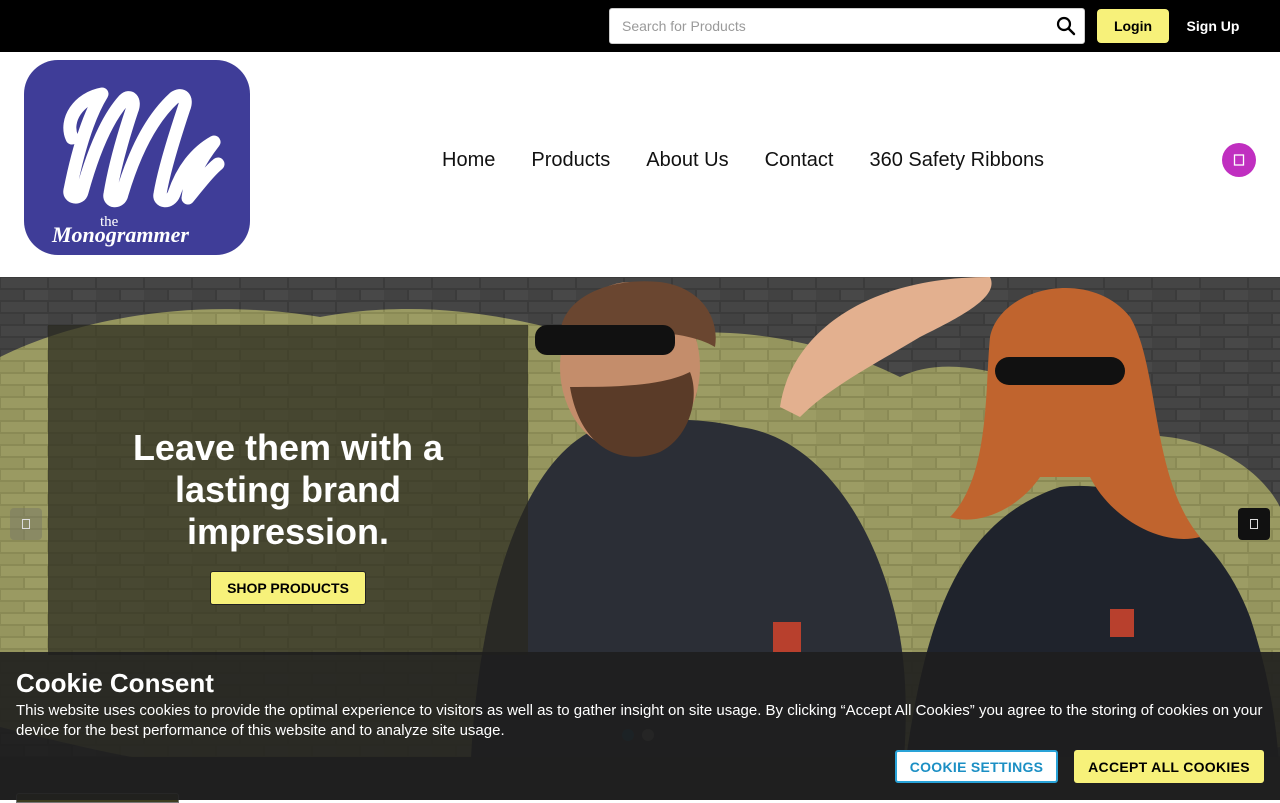  Describe the element at coordinates (570, 160) in the screenshot. I see `nav-products: Products` at that location.